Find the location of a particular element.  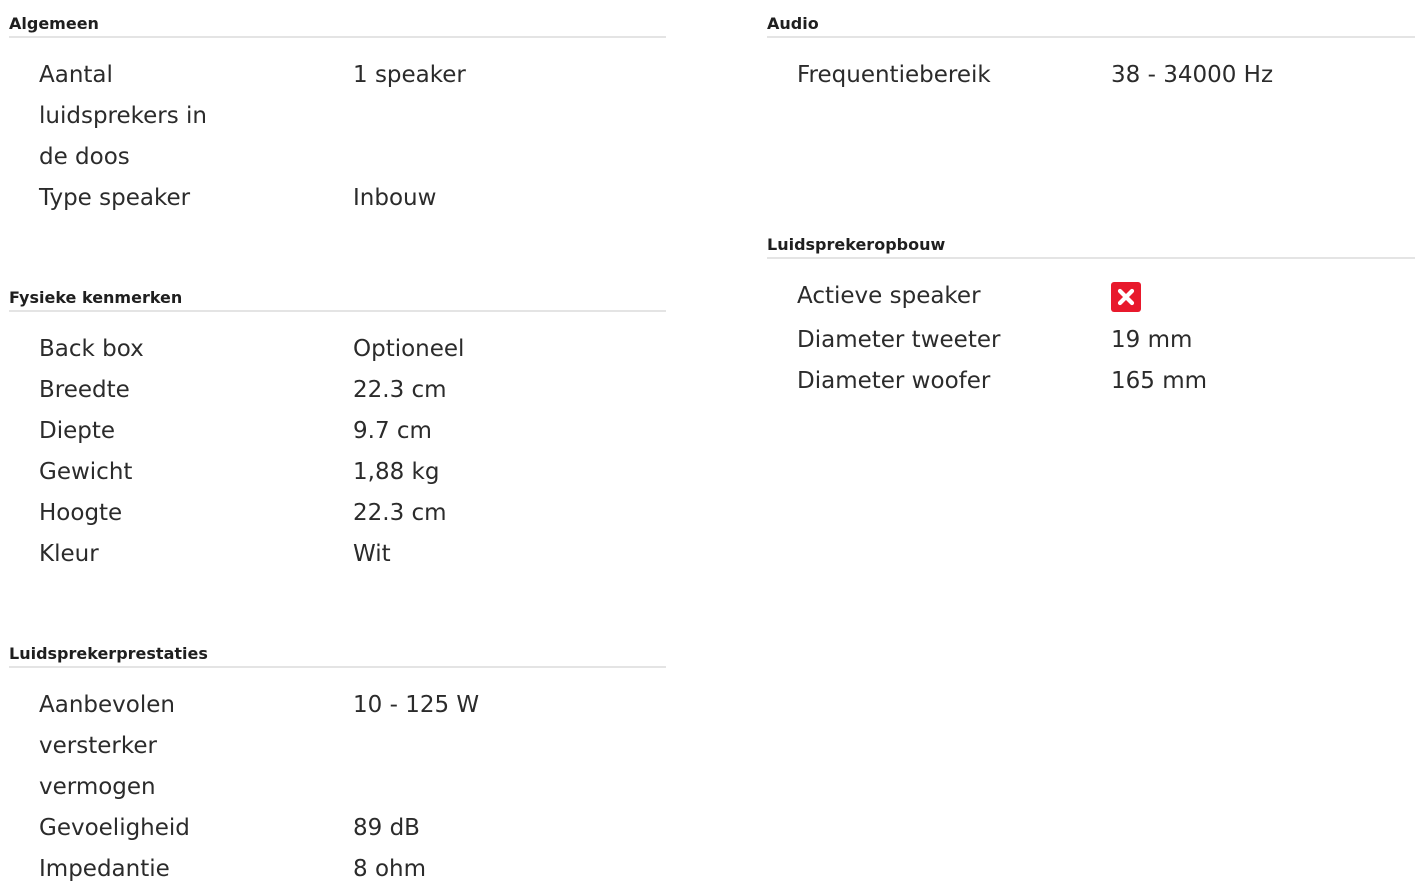

spec-label: Type speaker is located at coordinates (115, 198).